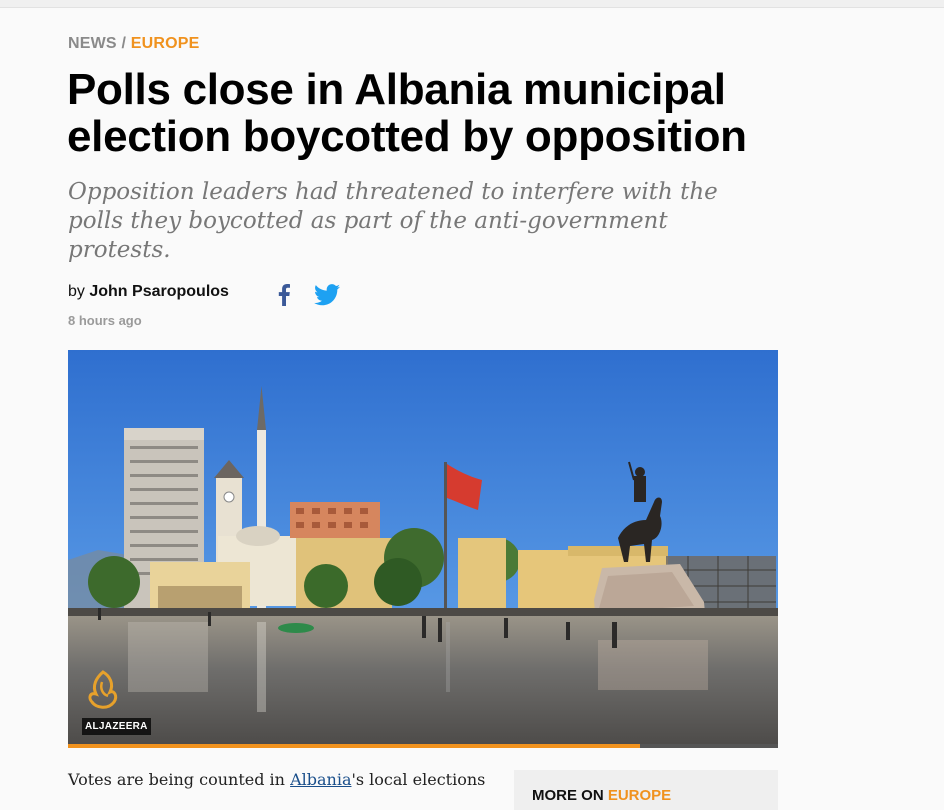 The width and height of the screenshot is (944, 810). I want to click on byline: by John Psaropoulos, so click(148, 292).